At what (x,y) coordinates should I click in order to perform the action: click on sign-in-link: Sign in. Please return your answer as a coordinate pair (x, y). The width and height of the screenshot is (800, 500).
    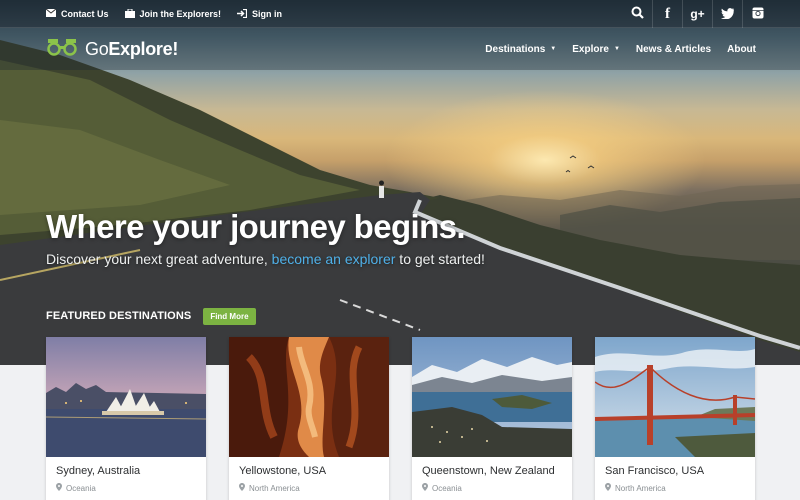
    Looking at the image, I should click on (260, 14).